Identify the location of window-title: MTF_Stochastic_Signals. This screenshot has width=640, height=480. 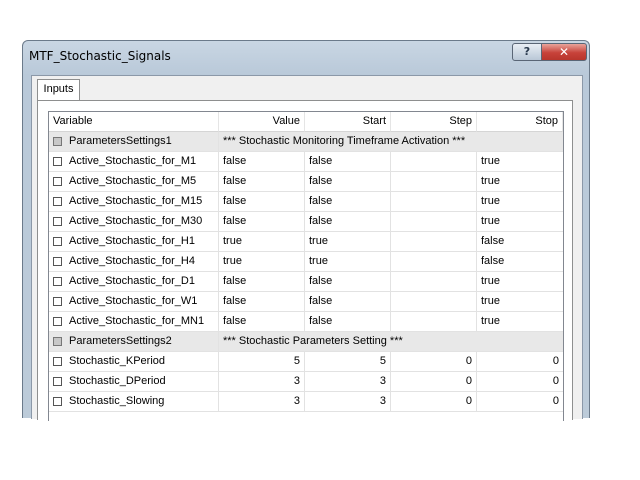
(100, 56).